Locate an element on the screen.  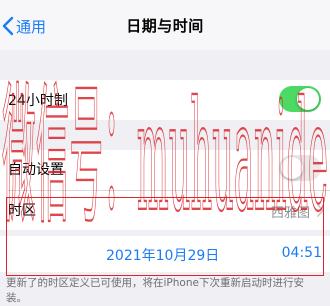
toggle-auto-set is located at coordinates (300, 168).